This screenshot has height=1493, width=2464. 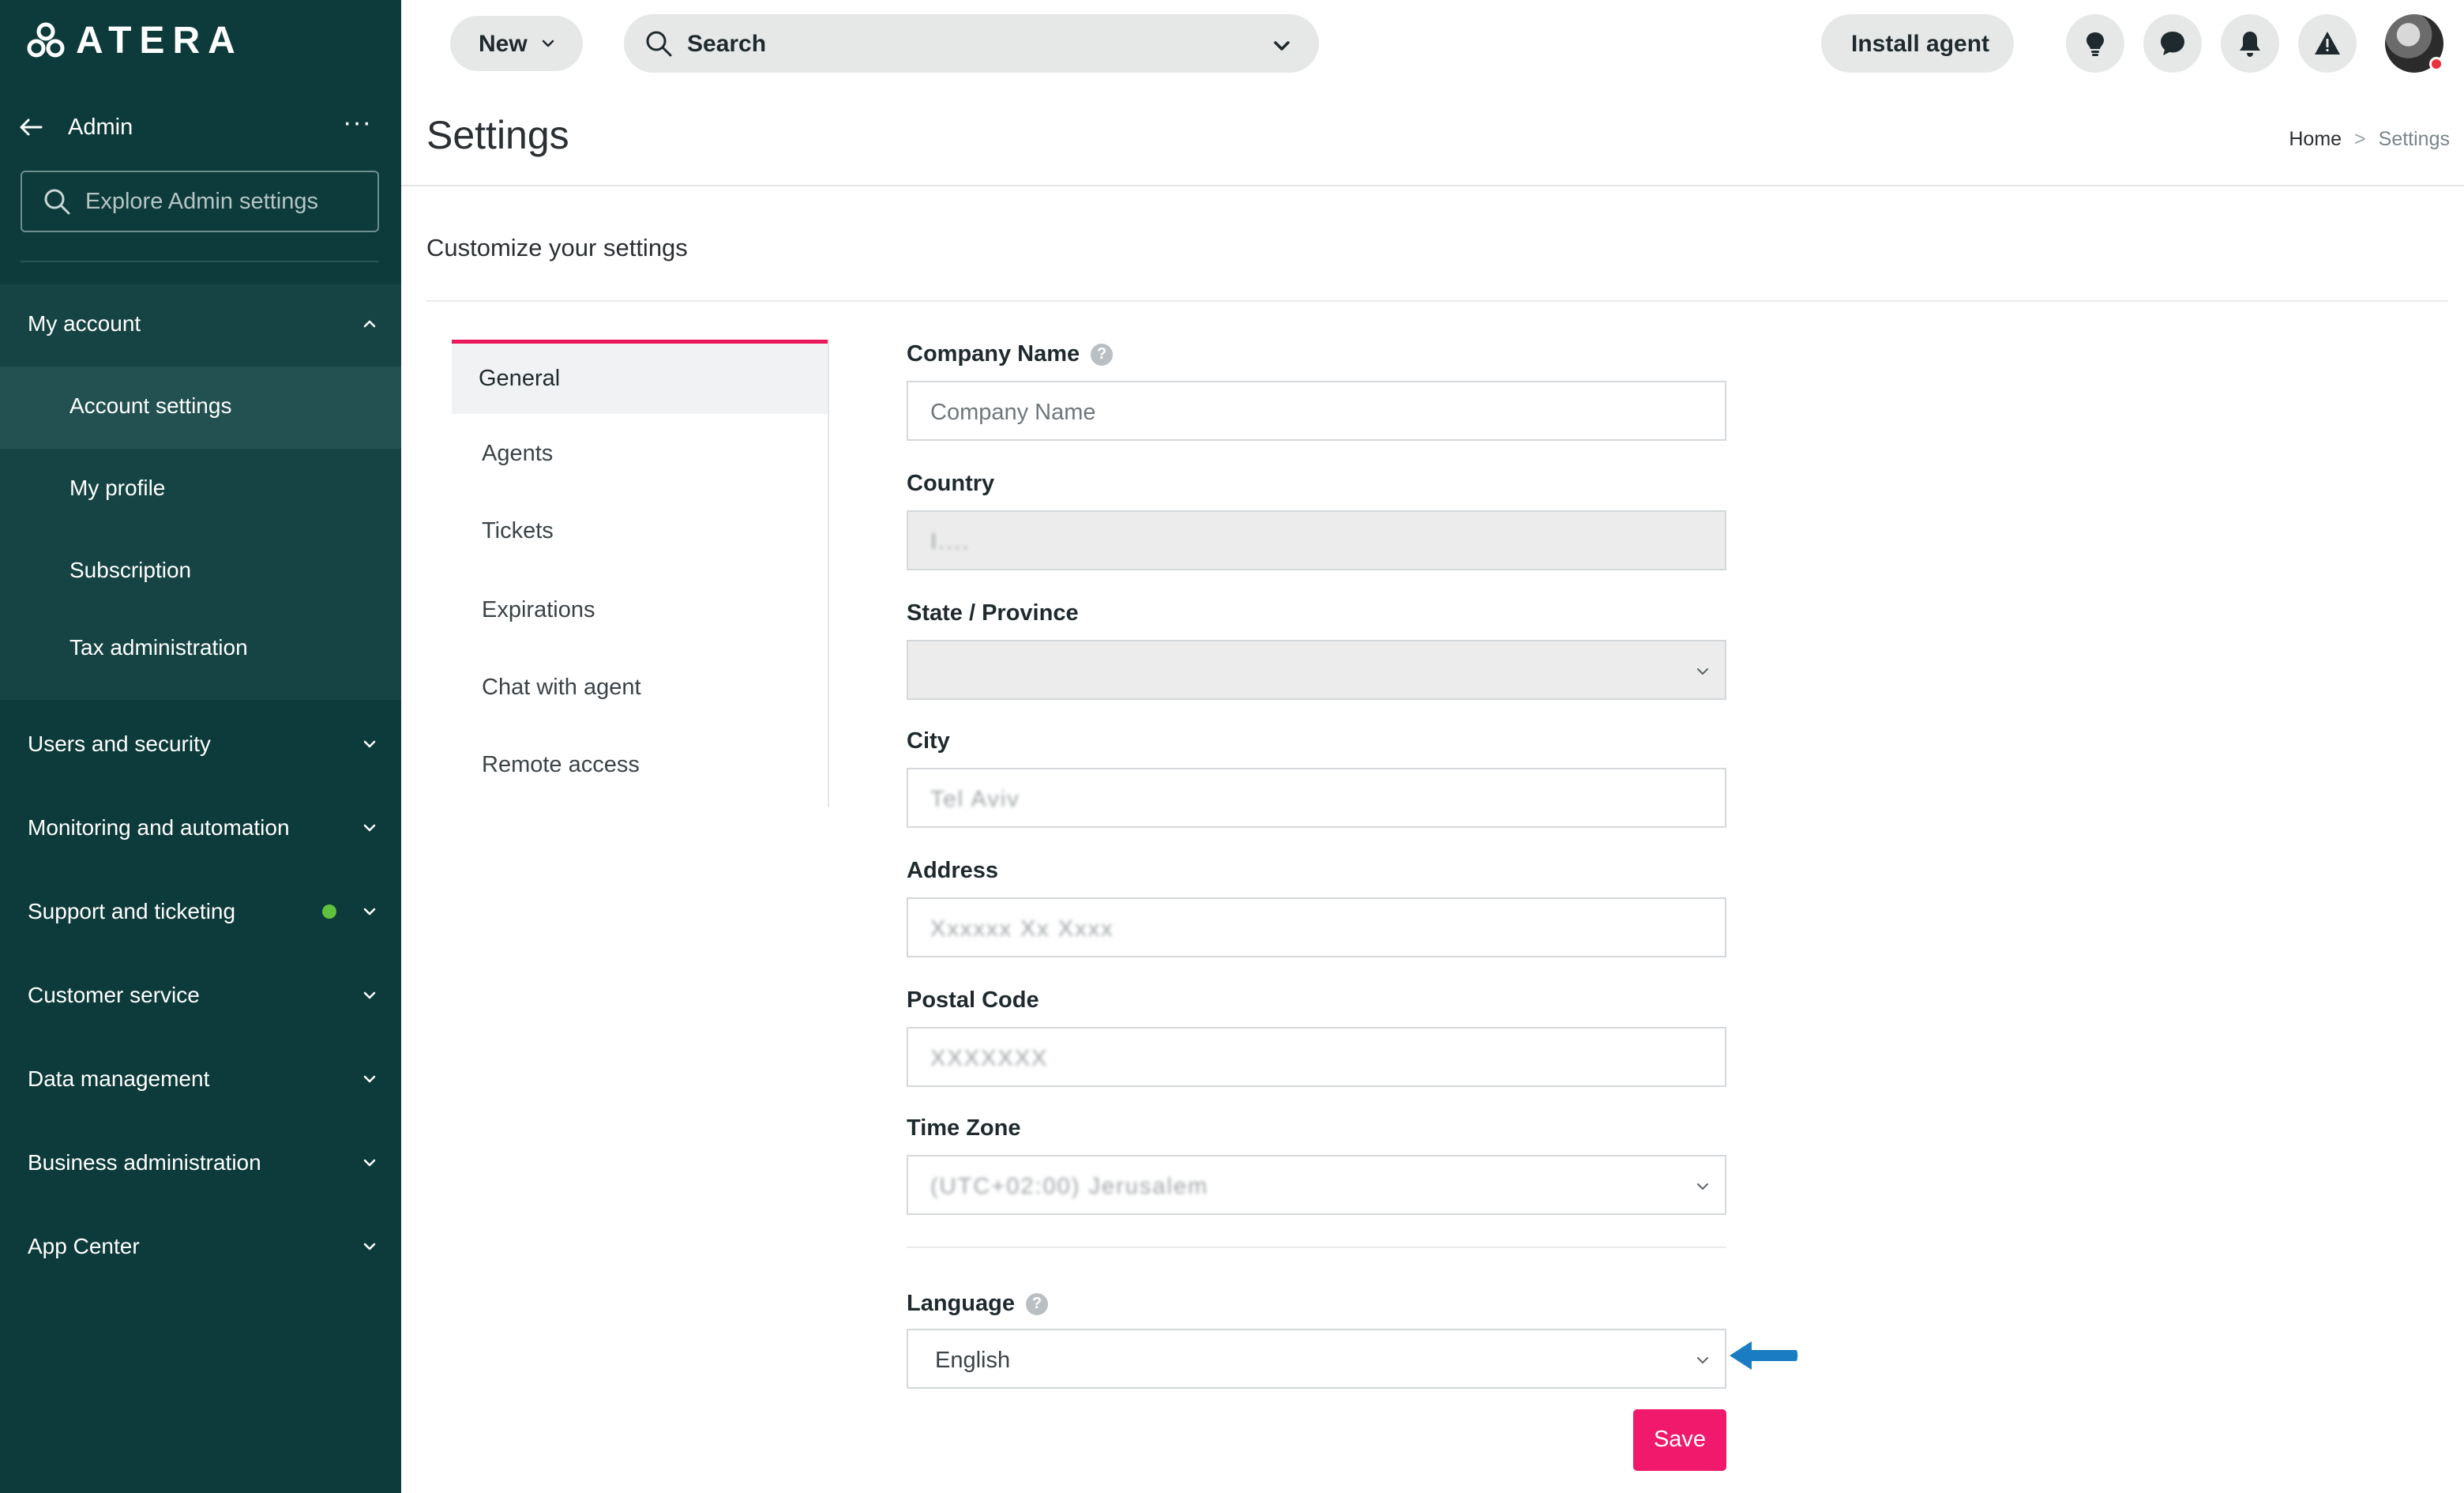 I want to click on tab-chat-with-agent: Chat with agent, so click(x=640, y=686).